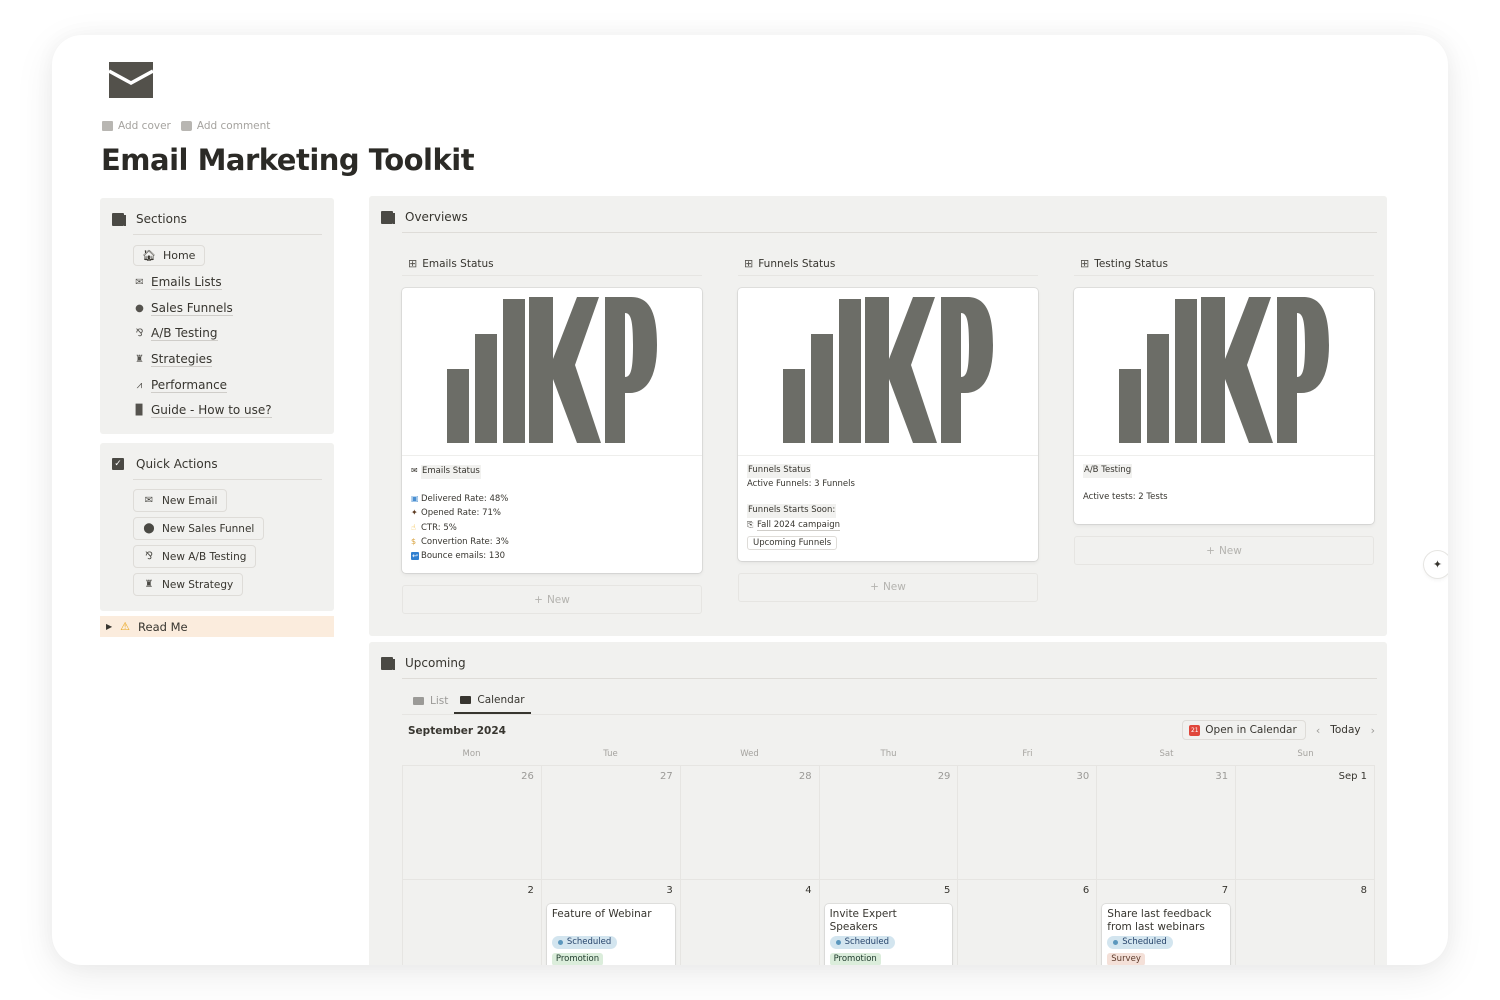  Describe the element at coordinates (889, 823) in the screenshot. I see `calendar-day-cell: 29` at that location.